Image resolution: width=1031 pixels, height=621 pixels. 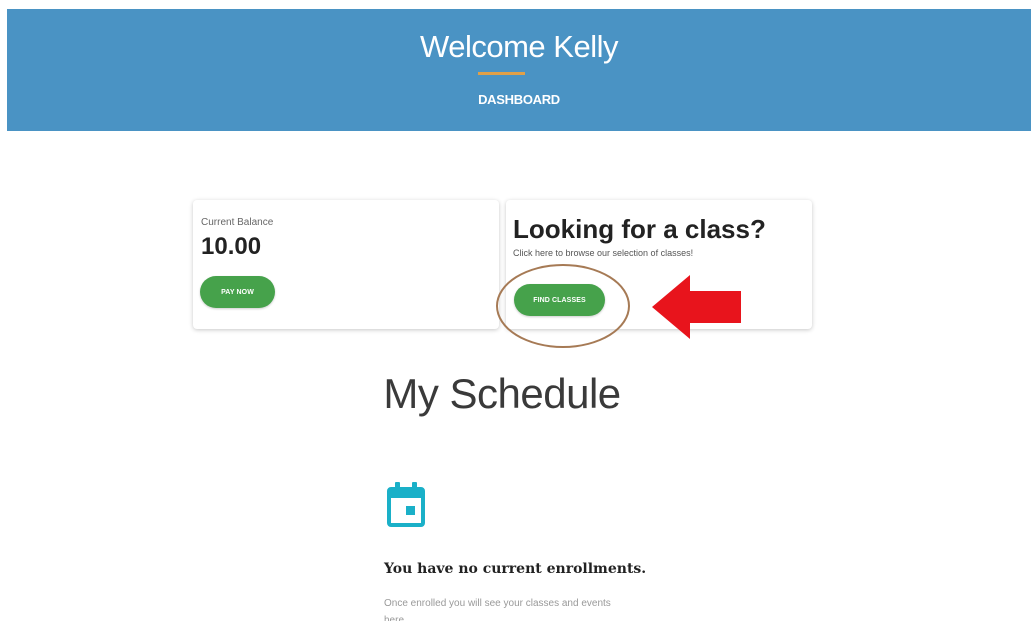 What do you see at coordinates (502, 393) in the screenshot?
I see `schedule-title: My Schedule` at bounding box center [502, 393].